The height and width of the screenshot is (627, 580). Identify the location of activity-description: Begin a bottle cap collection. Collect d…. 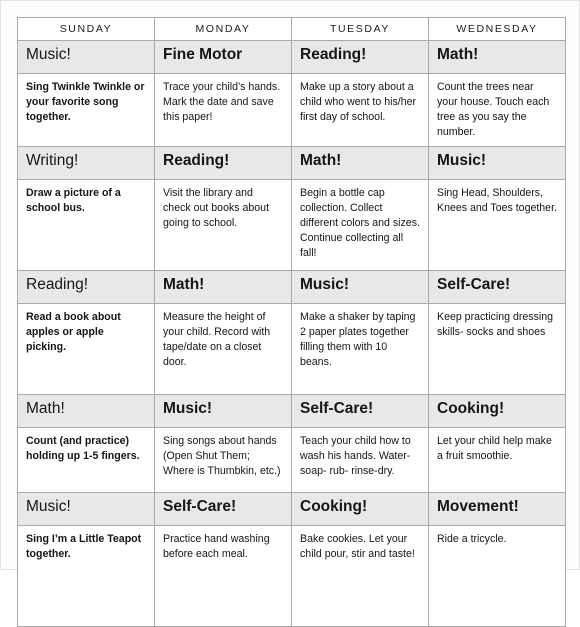
(360, 225).